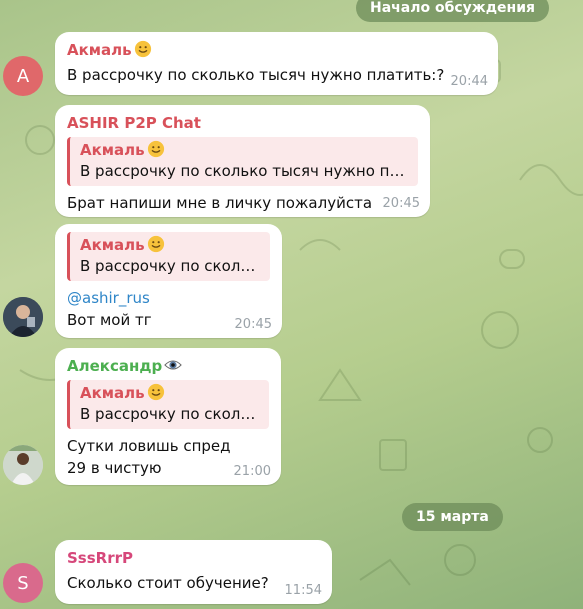  I want to click on message-bubble: SssRrrP Сколько стоит обучение? 11:54, so click(193, 572).